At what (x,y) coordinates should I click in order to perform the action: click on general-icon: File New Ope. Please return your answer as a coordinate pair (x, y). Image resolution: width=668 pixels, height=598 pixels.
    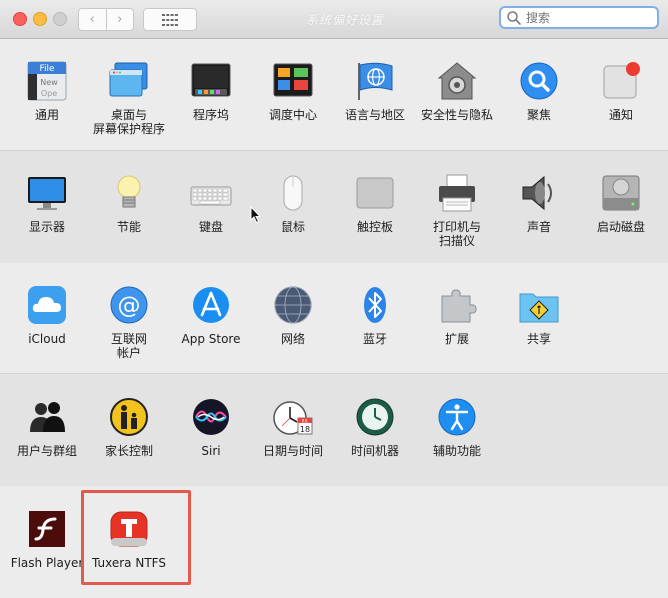
    Looking at the image, I should click on (47, 81).